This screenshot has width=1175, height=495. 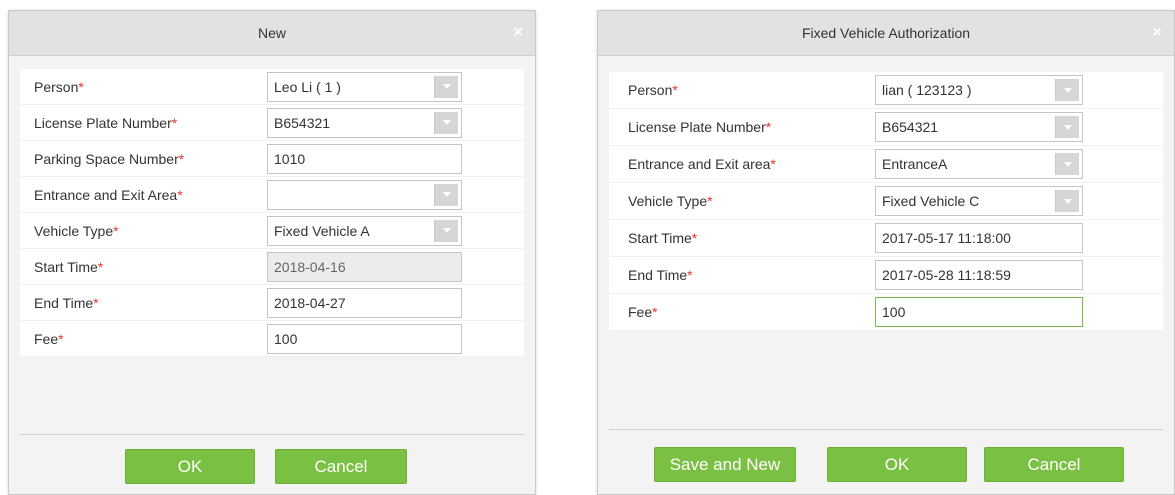 I want to click on form-row-area: Entrance and Exit area* EntranceA, so click(x=886, y=164).